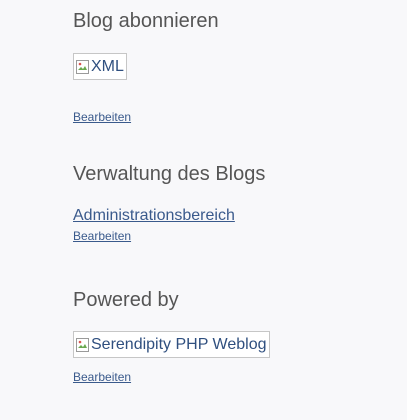  What do you see at coordinates (102, 117) in the screenshot?
I see `edit-link-subscribe: Bearbeiten` at bounding box center [102, 117].